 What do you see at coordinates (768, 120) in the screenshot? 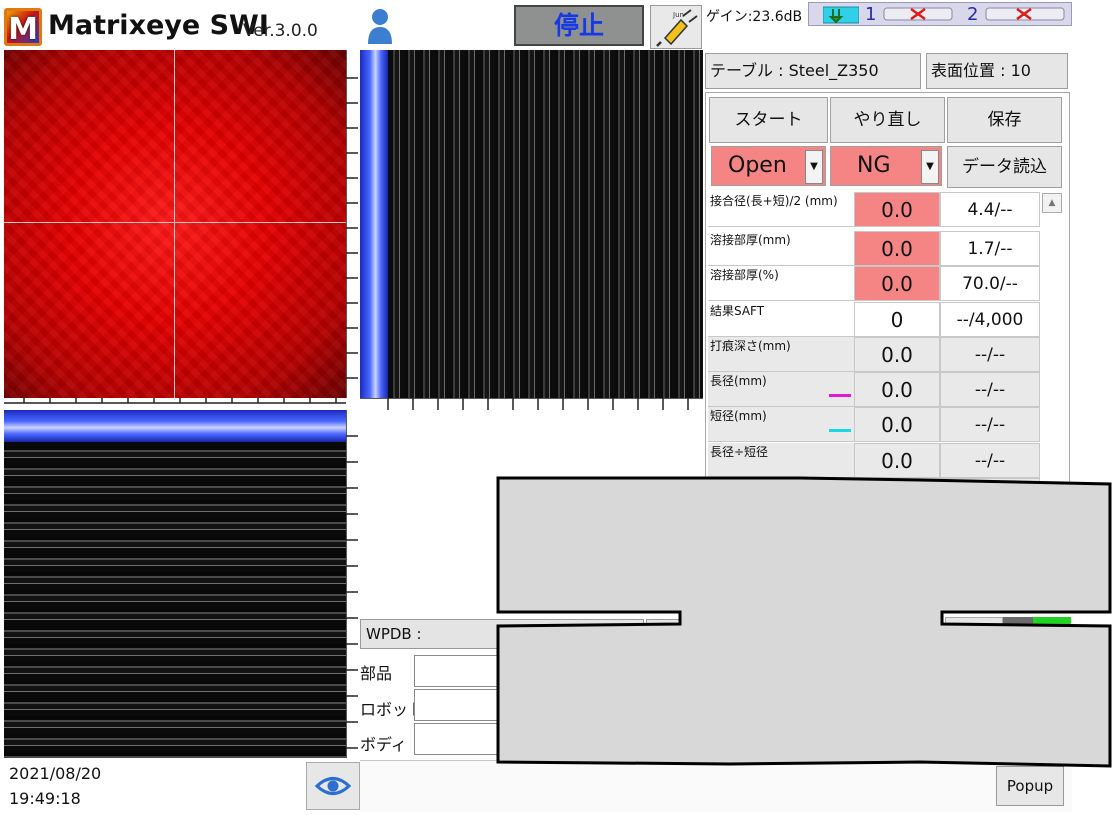
I see `start-button: スタート` at bounding box center [768, 120].